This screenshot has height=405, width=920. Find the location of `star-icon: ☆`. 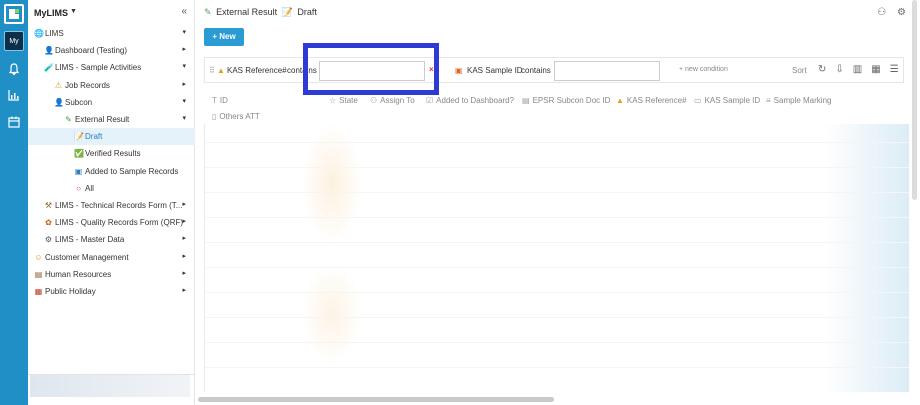

star-icon: ☆ is located at coordinates (333, 100).